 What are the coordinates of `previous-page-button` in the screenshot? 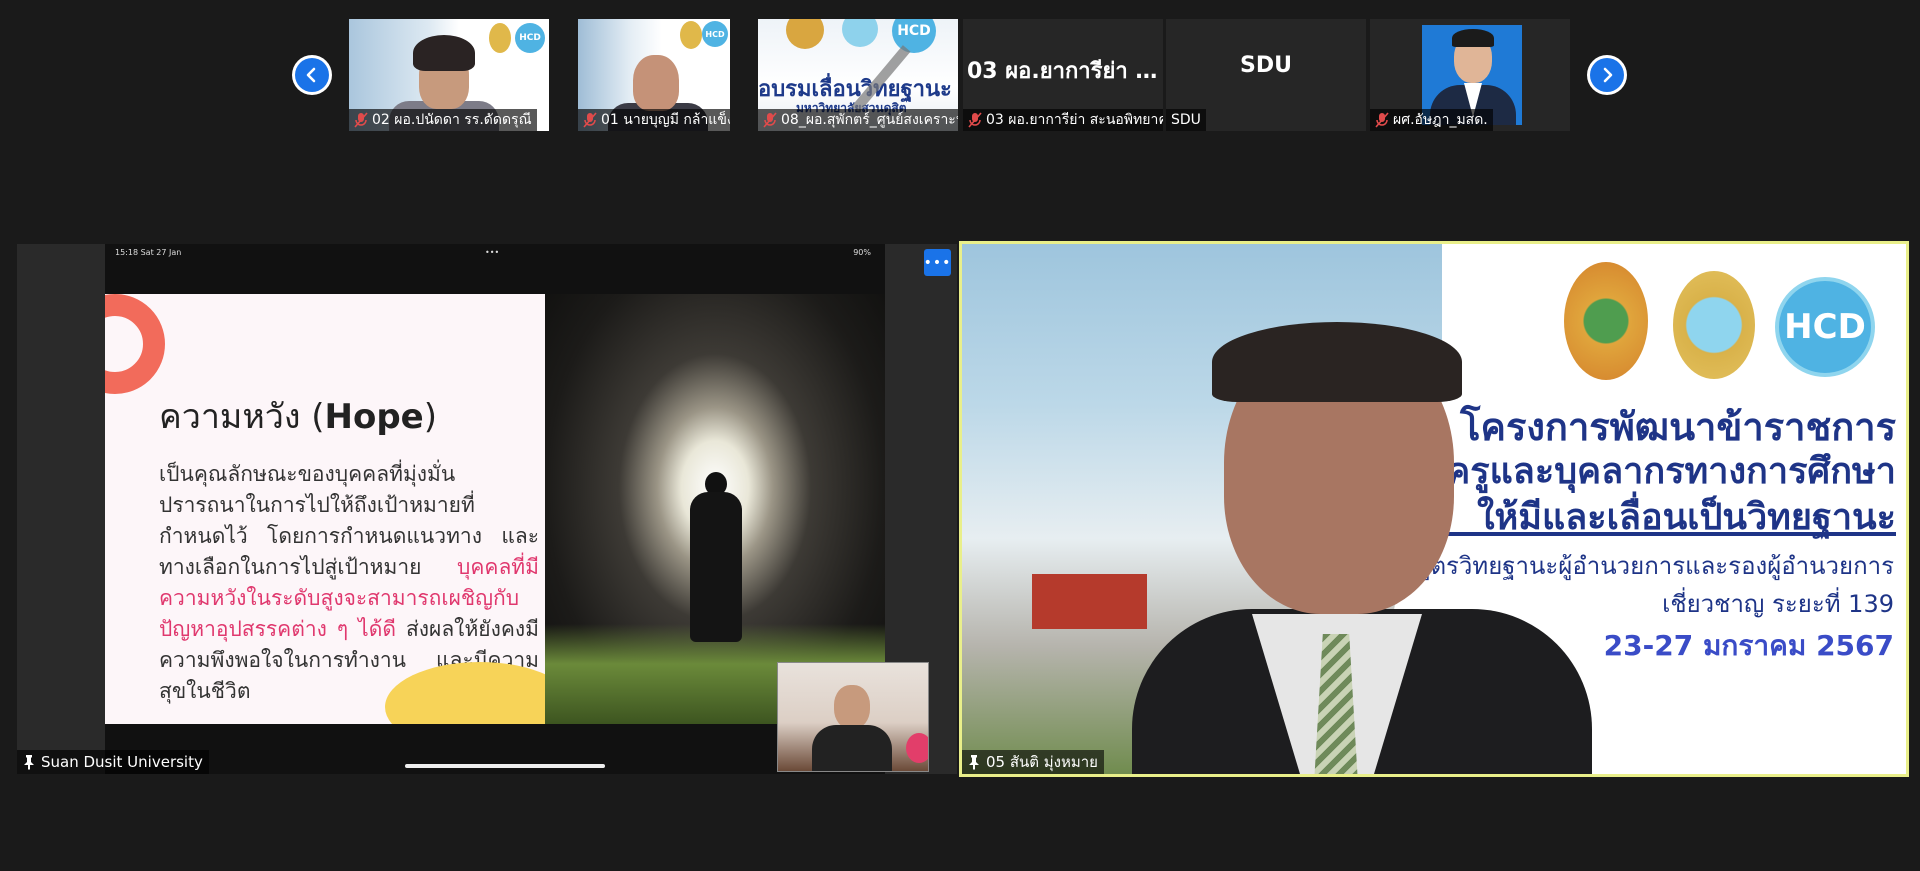 It's located at (312, 75).